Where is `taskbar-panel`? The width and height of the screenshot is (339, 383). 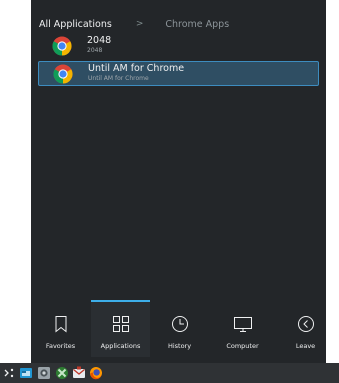
taskbar-panel is located at coordinates (169, 373).